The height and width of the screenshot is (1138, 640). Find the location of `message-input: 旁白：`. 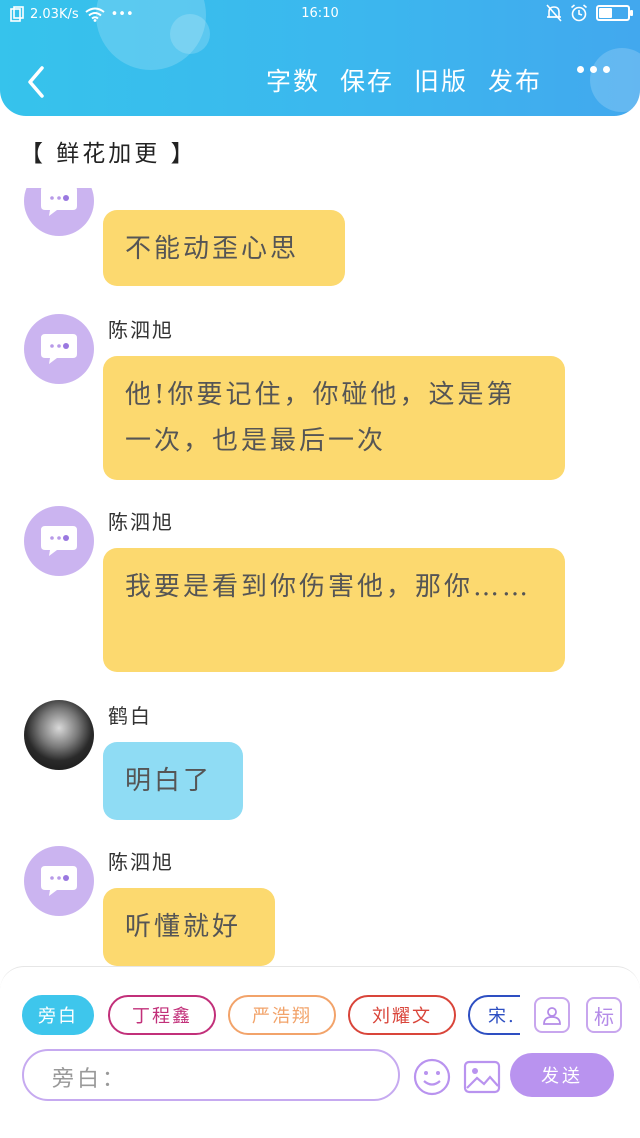

message-input: 旁白： is located at coordinates (211, 1075).